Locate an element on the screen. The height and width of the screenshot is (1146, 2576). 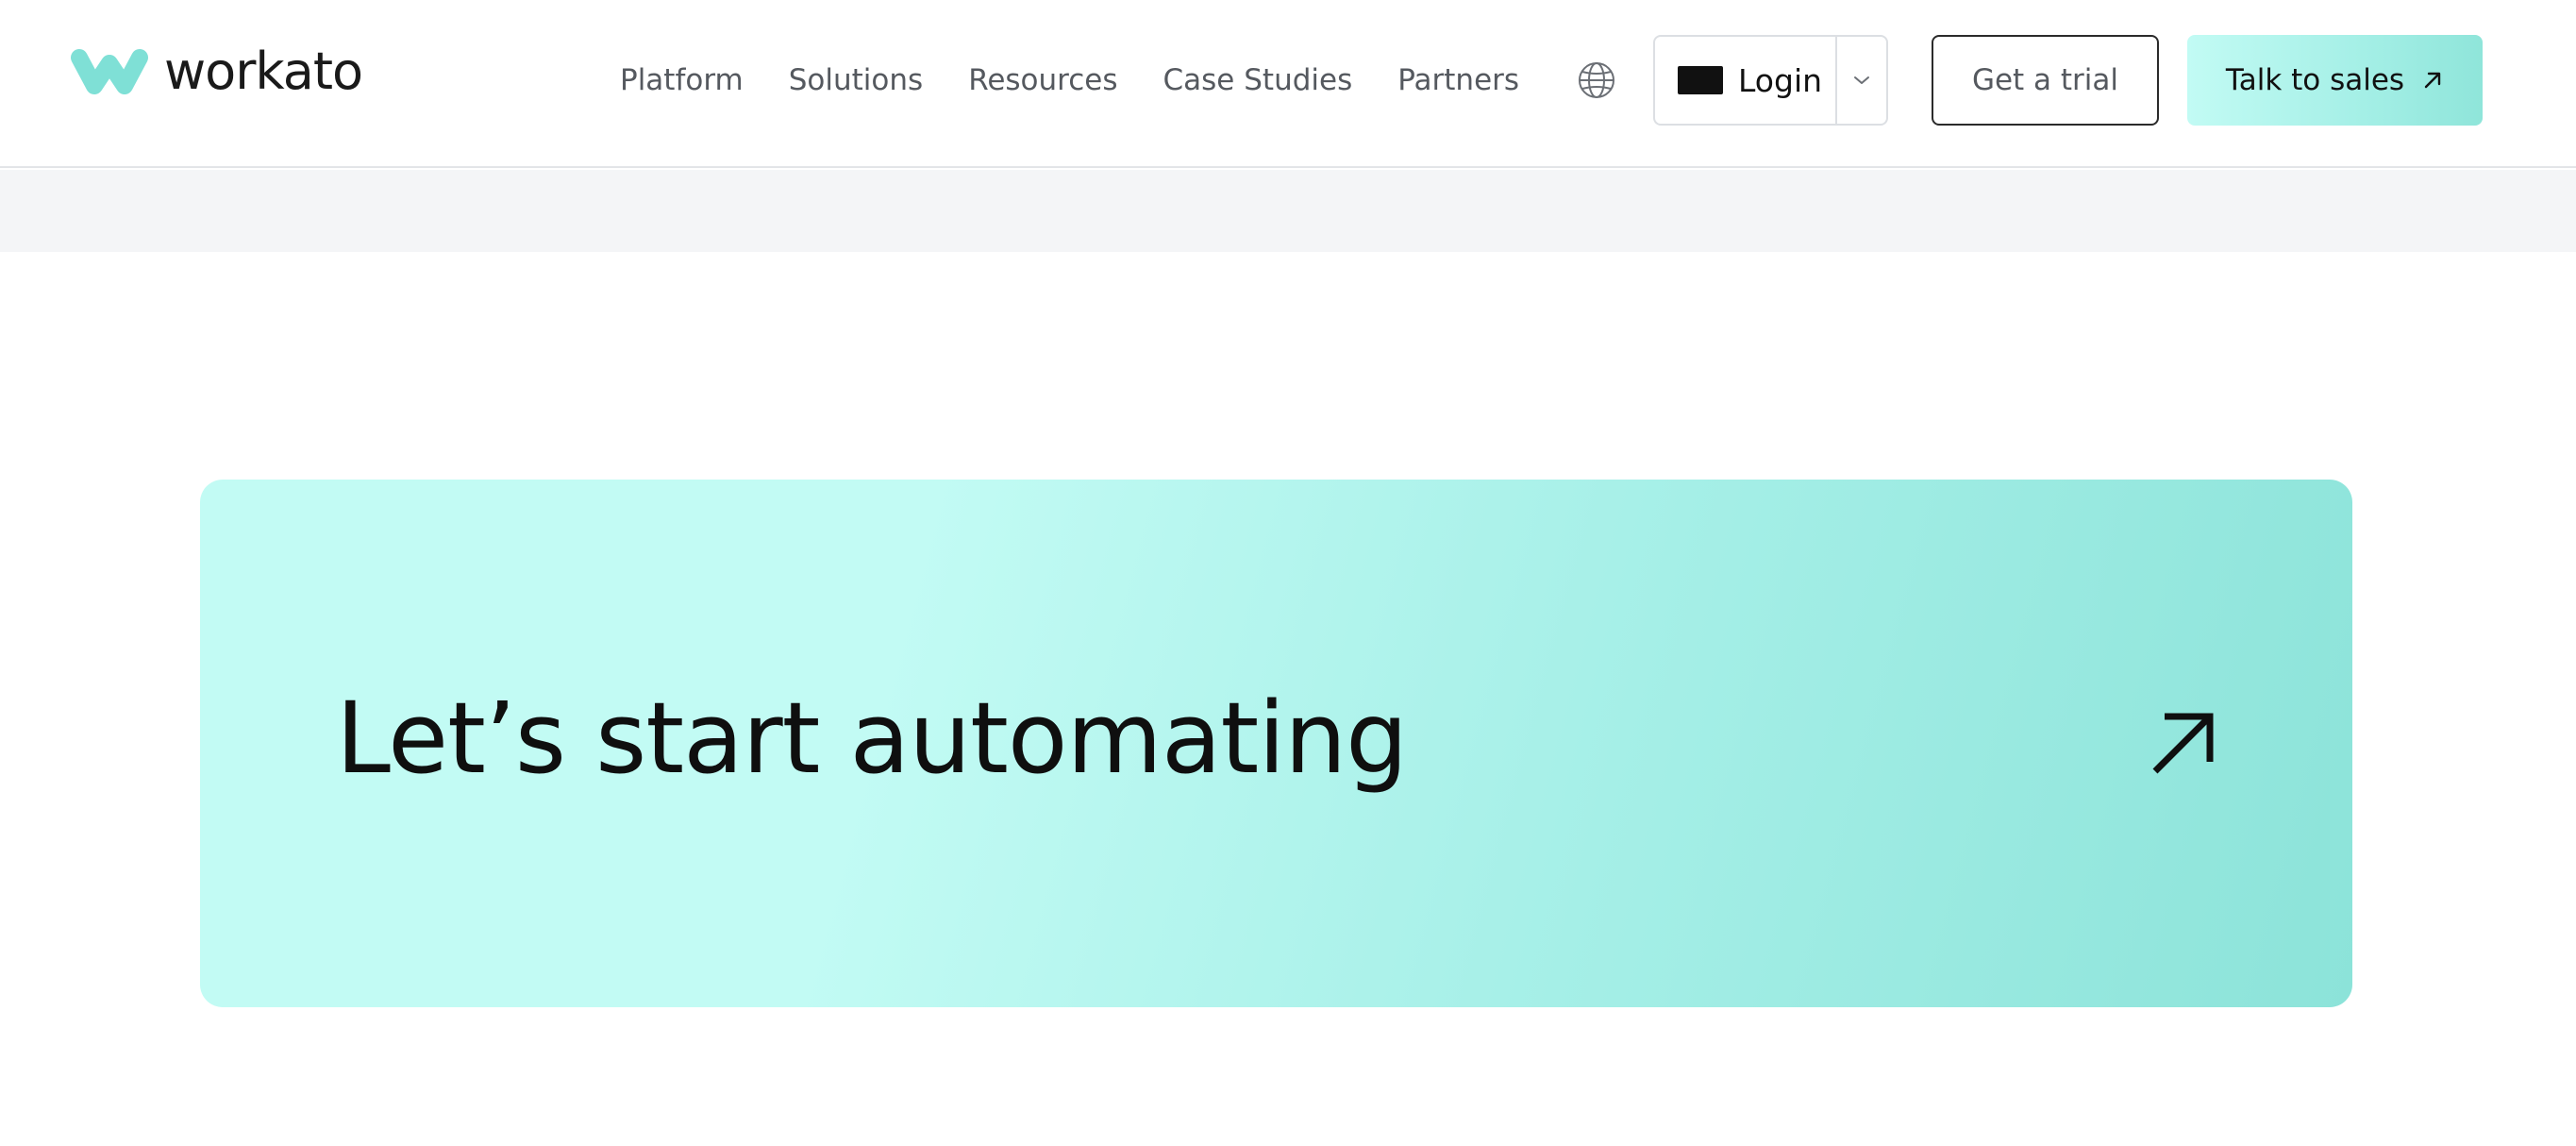
login-button: Login is located at coordinates (1746, 80).